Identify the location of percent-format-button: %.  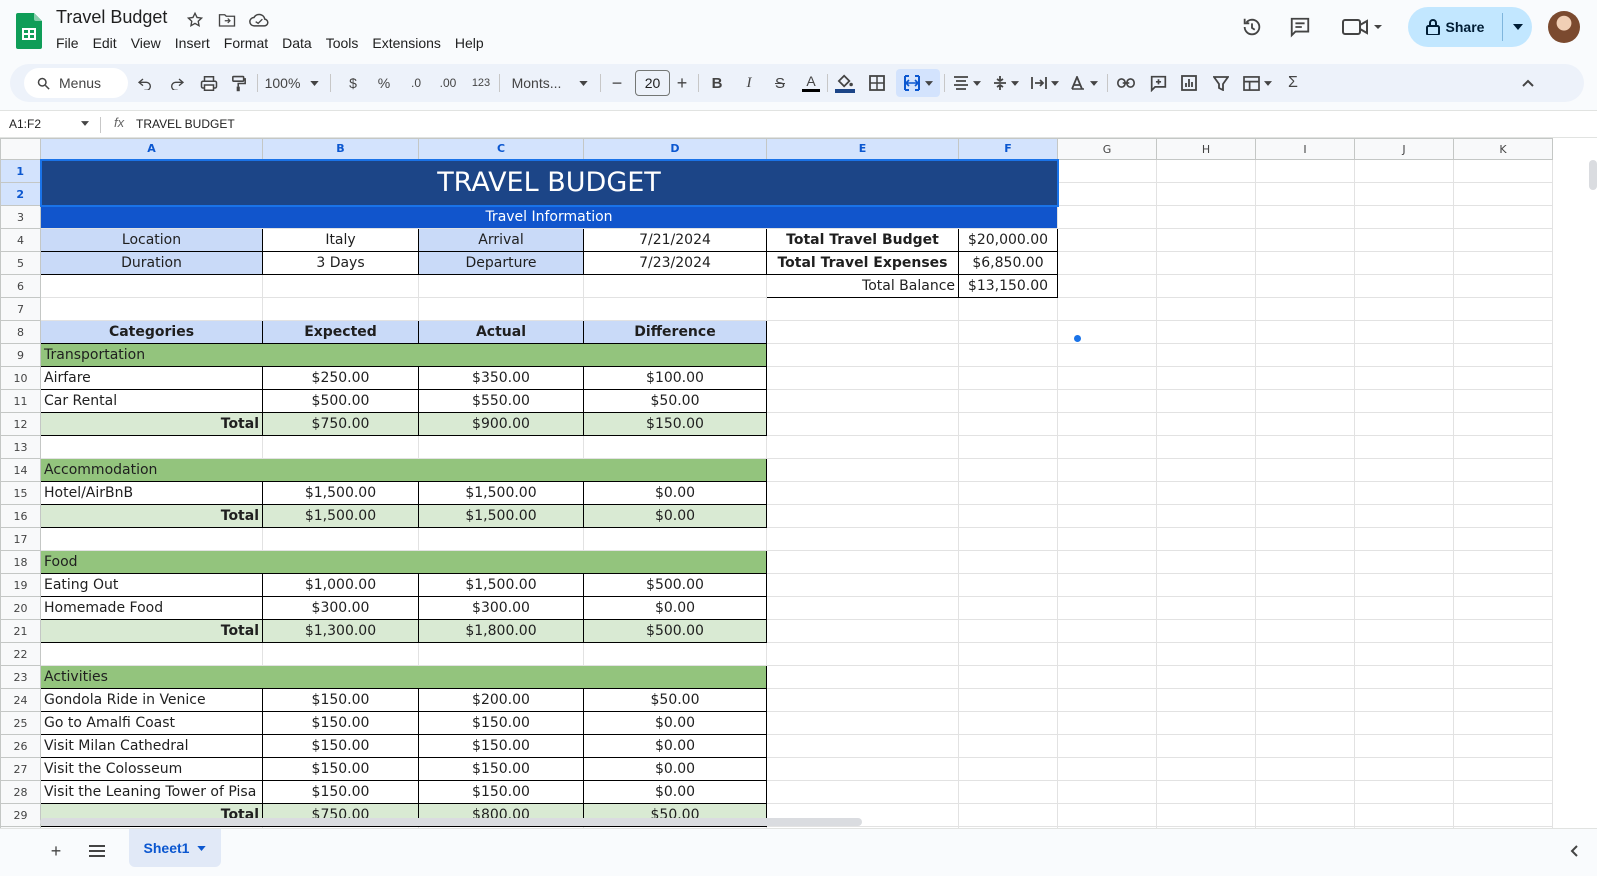
(384, 83).